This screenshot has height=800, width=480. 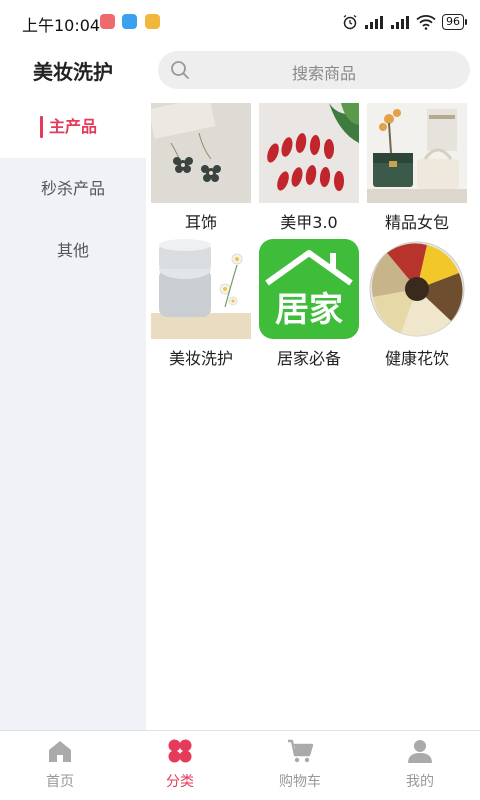 What do you see at coordinates (417, 289) in the screenshot?
I see `flower-tea-image` at bounding box center [417, 289].